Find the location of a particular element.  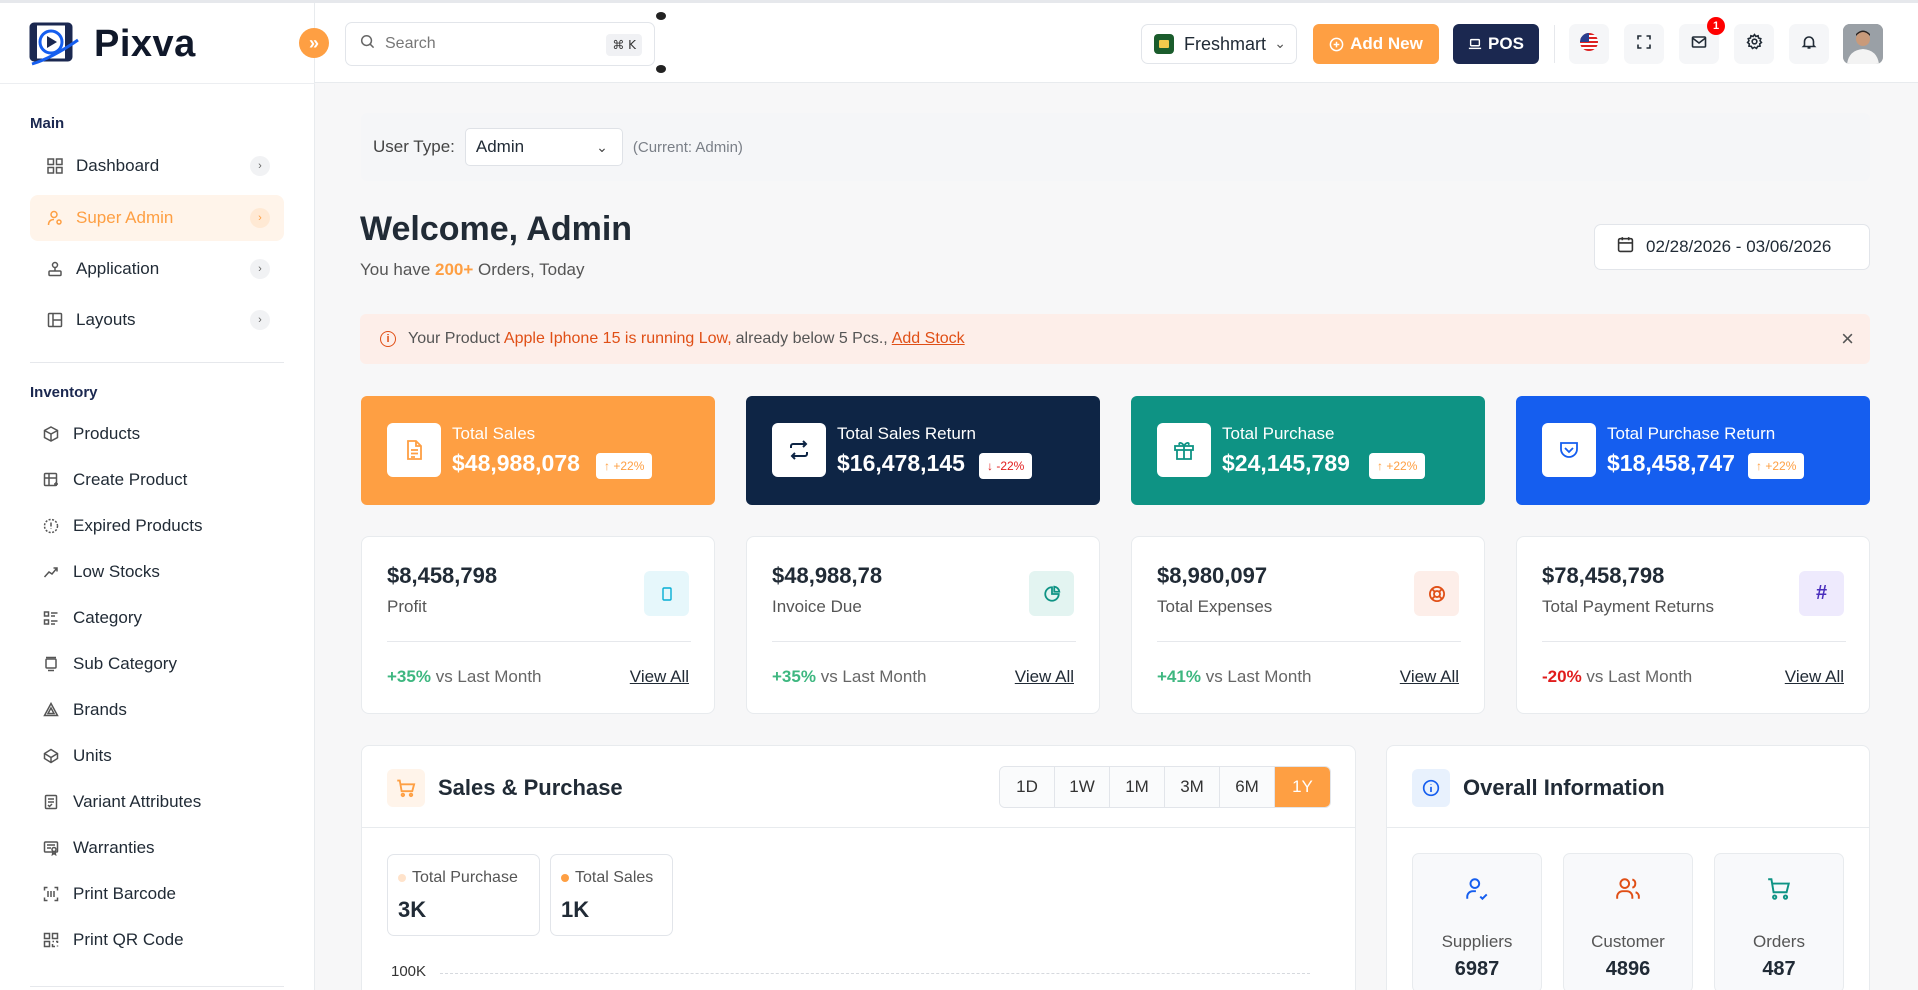

us-flag-icon is located at coordinates (1589, 44).